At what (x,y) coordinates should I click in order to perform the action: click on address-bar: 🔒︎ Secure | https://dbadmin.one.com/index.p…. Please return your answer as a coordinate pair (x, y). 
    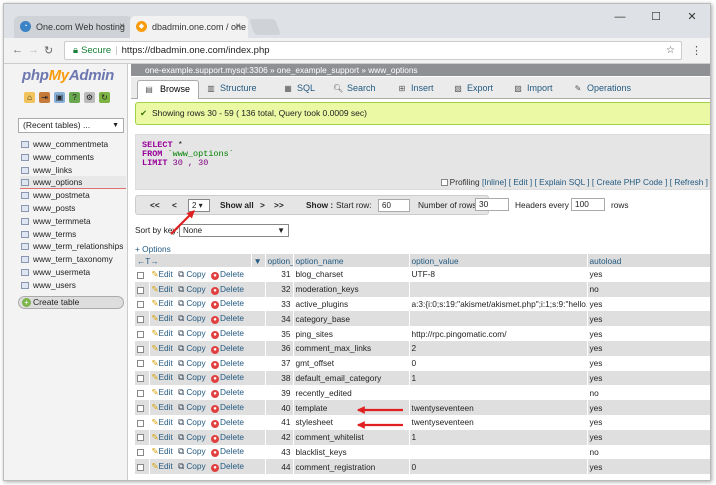
    Looking at the image, I should click on (373, 50).